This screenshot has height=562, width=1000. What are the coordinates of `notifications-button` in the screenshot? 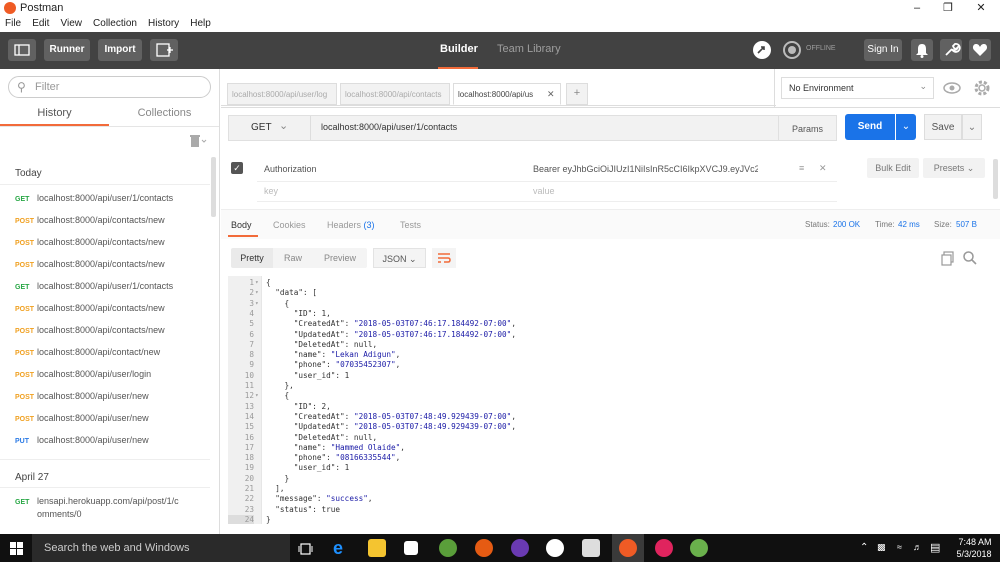 It's located at (922, 50).